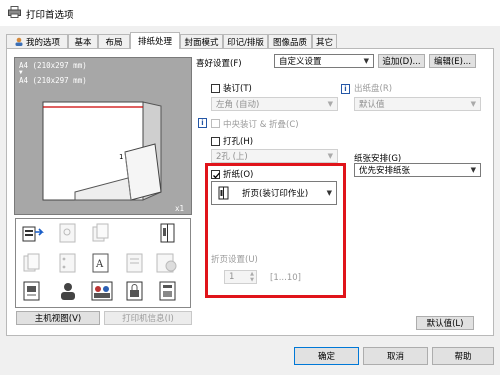  I want to click on fold-type-value: 折页(装订印作业), so click(275, 194).